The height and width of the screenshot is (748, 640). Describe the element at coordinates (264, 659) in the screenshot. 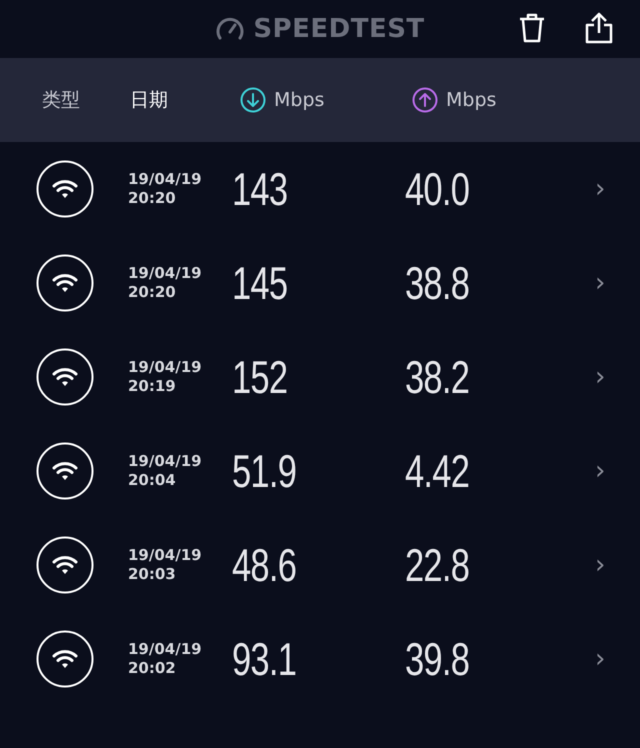

I see `download-speed: 93.1` at that location.